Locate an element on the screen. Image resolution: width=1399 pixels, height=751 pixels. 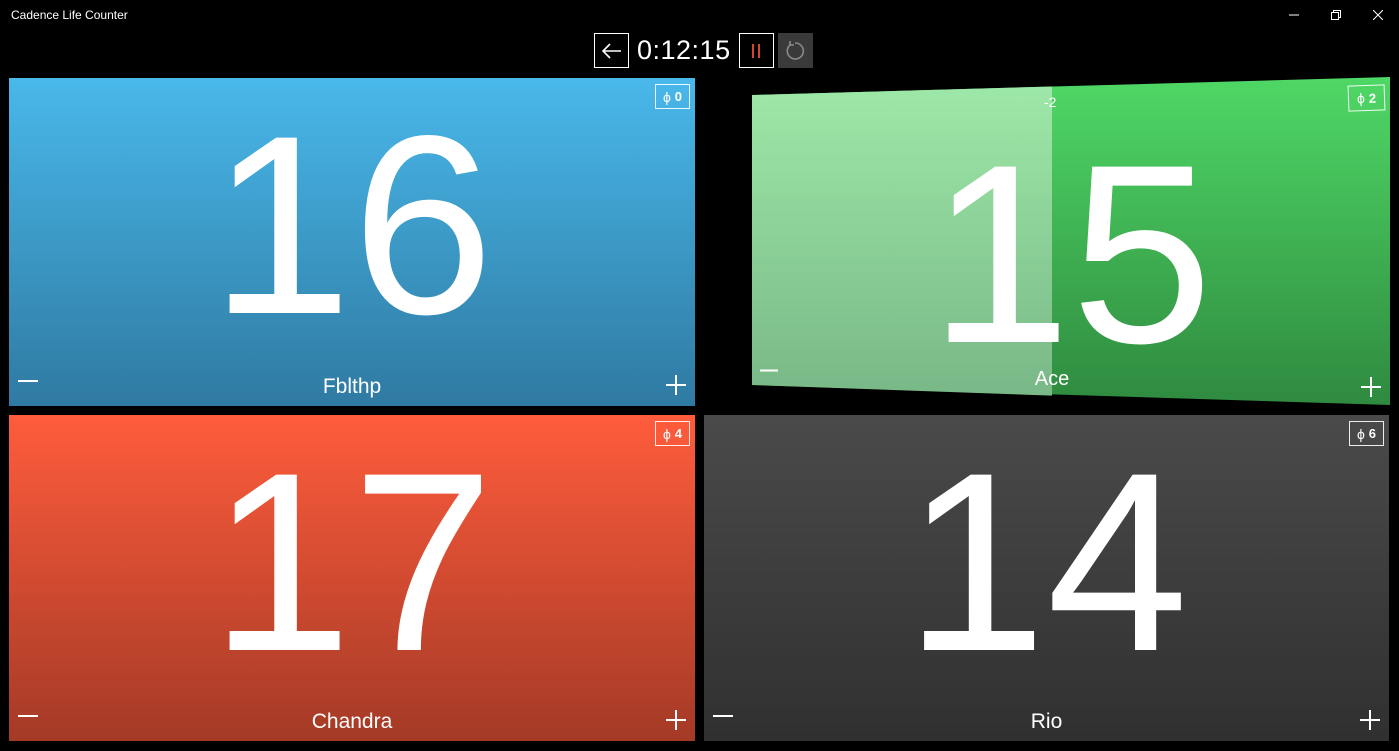
close-icon is located at coordinates (1378, 15).